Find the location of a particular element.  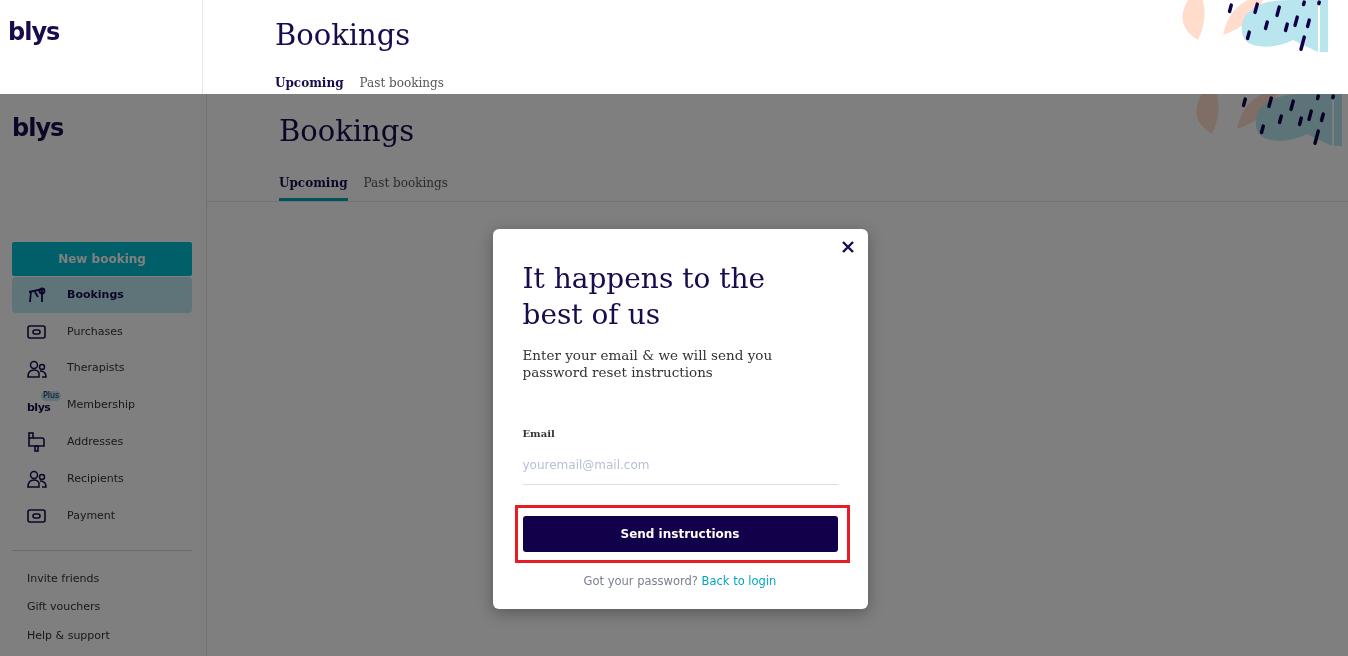

sidebar-item: Addresses is located at coordinates (102, 442).